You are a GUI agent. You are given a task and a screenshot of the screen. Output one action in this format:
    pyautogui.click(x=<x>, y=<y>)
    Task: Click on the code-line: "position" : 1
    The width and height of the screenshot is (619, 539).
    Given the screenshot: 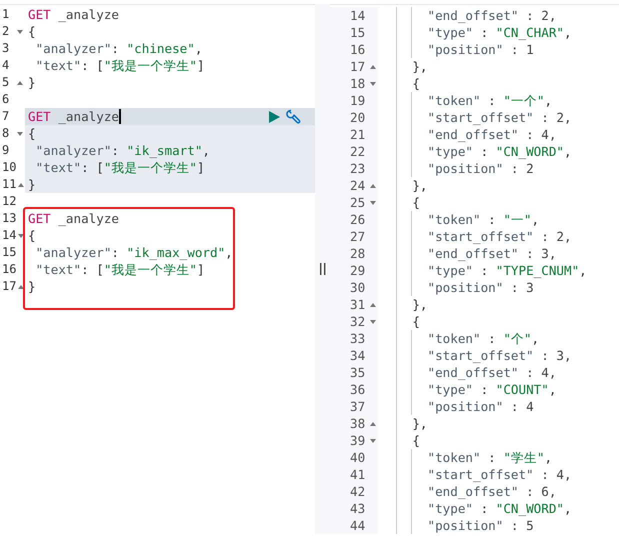 What is the action you would take?
    pyautogui.click(x=480, y=49)
    